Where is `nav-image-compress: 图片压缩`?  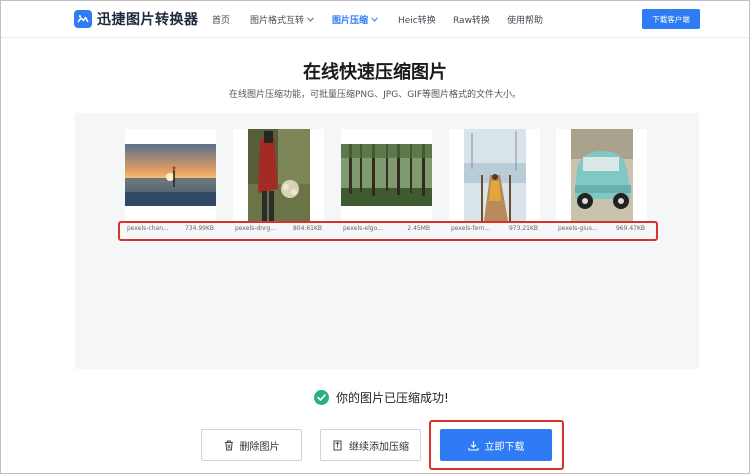
nav-image-compress: 图片压缩 is located at coordinates (355, 19).